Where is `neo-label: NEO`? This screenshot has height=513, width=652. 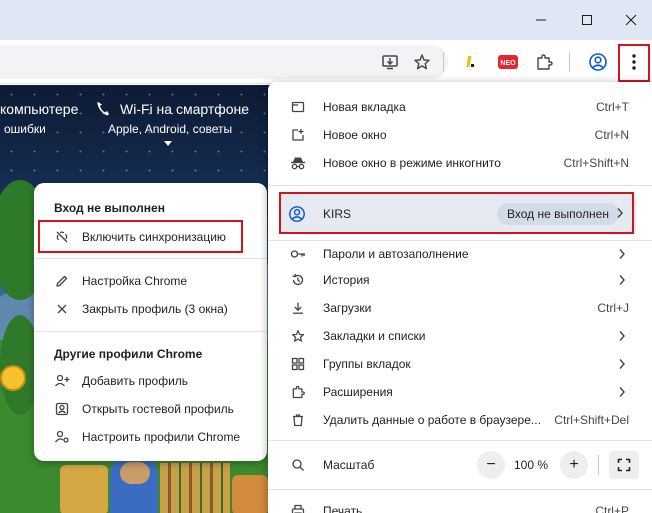 neo-label: NEO is located at coordinates (508, 63).